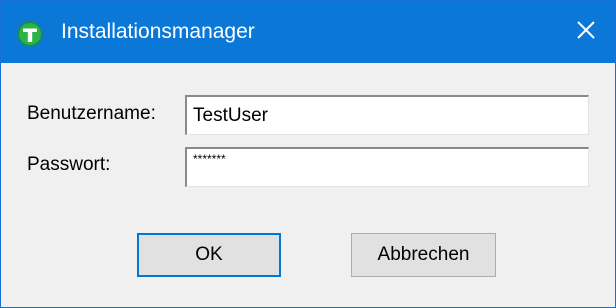 The height and width of the screenshot is (308, 616). Describe the element at coordinates (69, 164) in the screenshot. I see `password-label: Passwort:` at that location.